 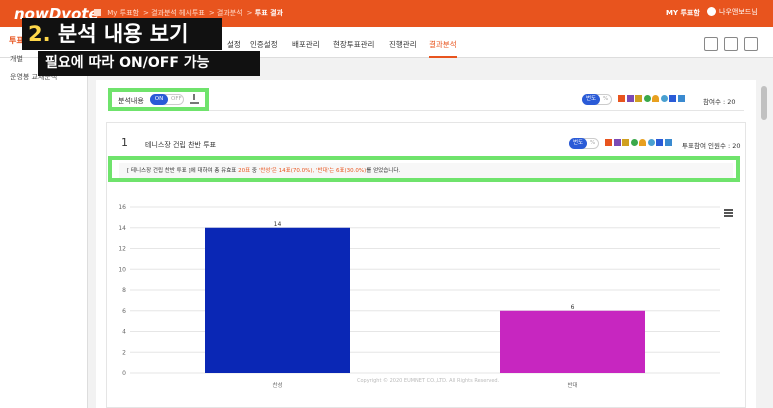 I want to click on callout-number: 2., so click(x=39, y=34).